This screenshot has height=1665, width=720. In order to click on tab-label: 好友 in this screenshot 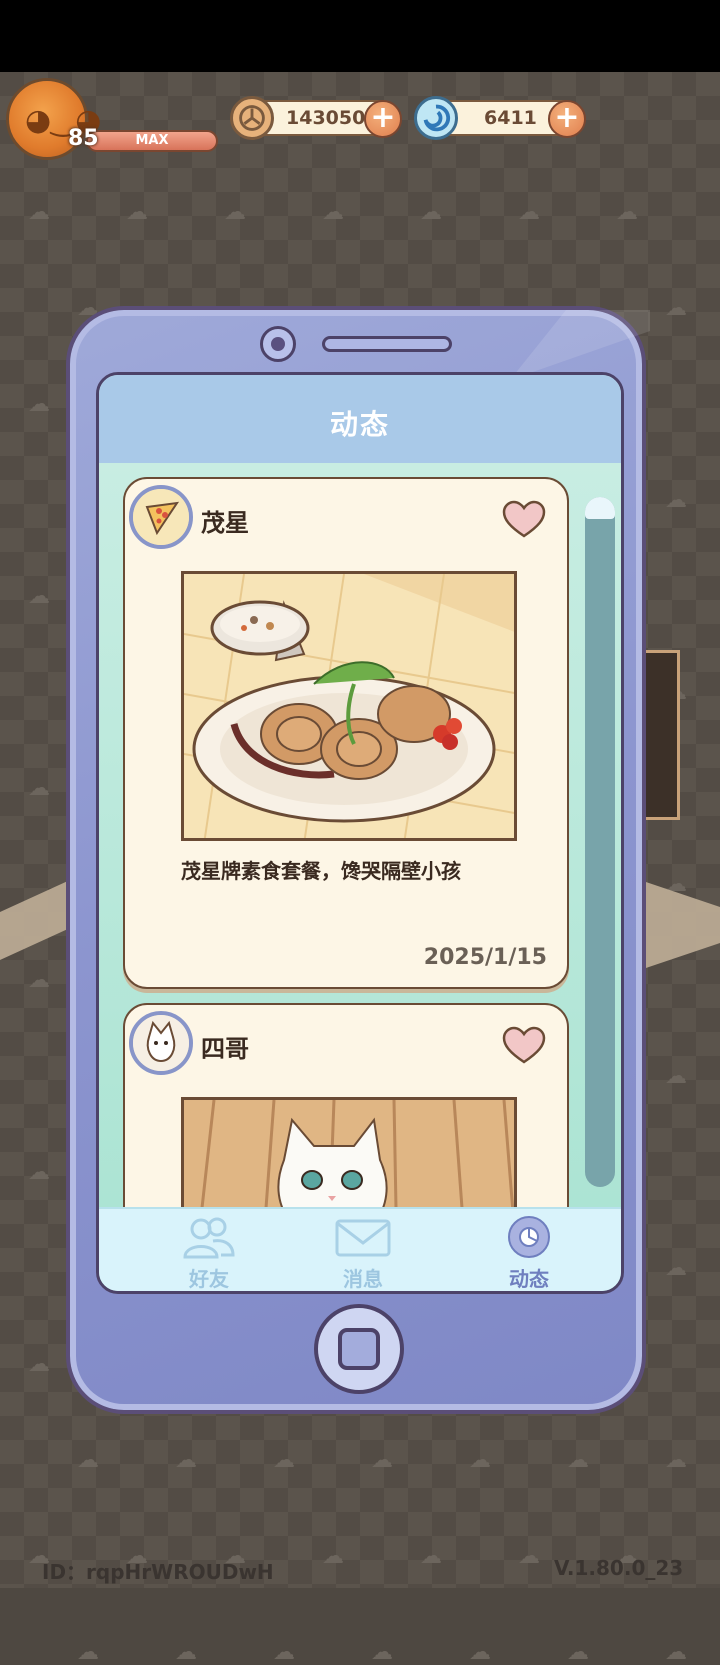, I will do `click(209, 1279)`.